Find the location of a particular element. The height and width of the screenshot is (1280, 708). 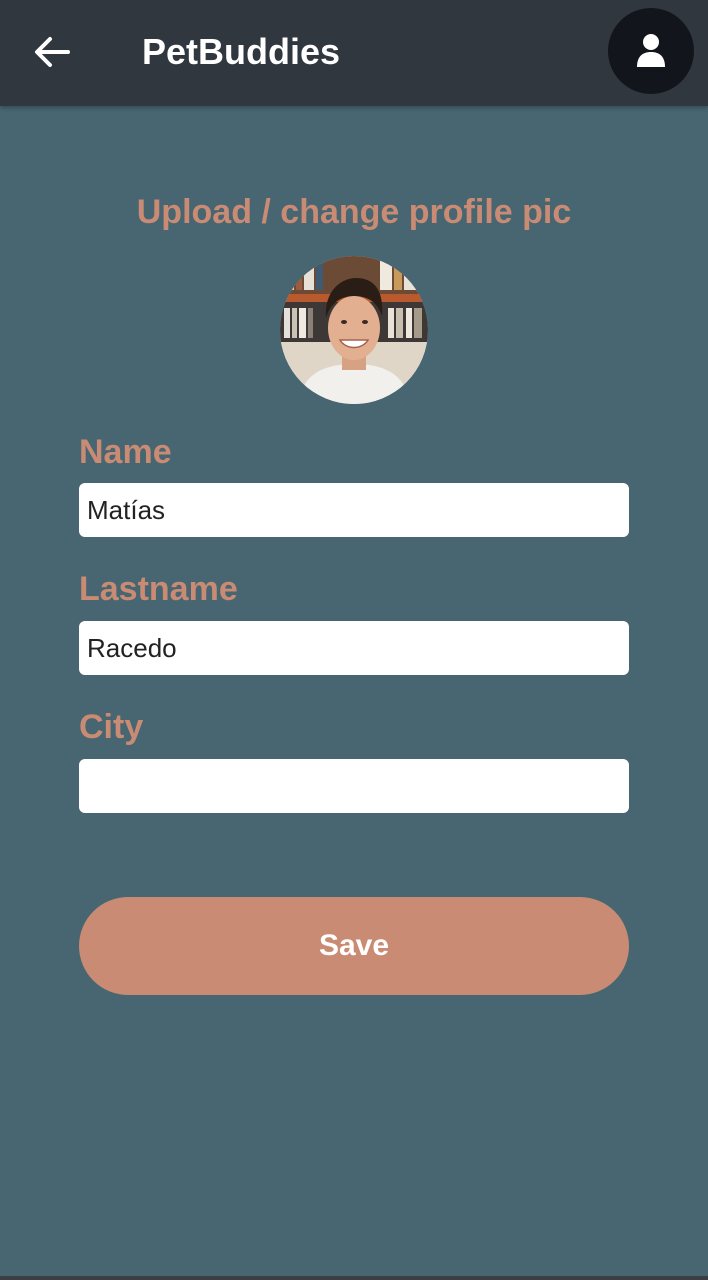

profile-photo is located at coordinates (354, 330).